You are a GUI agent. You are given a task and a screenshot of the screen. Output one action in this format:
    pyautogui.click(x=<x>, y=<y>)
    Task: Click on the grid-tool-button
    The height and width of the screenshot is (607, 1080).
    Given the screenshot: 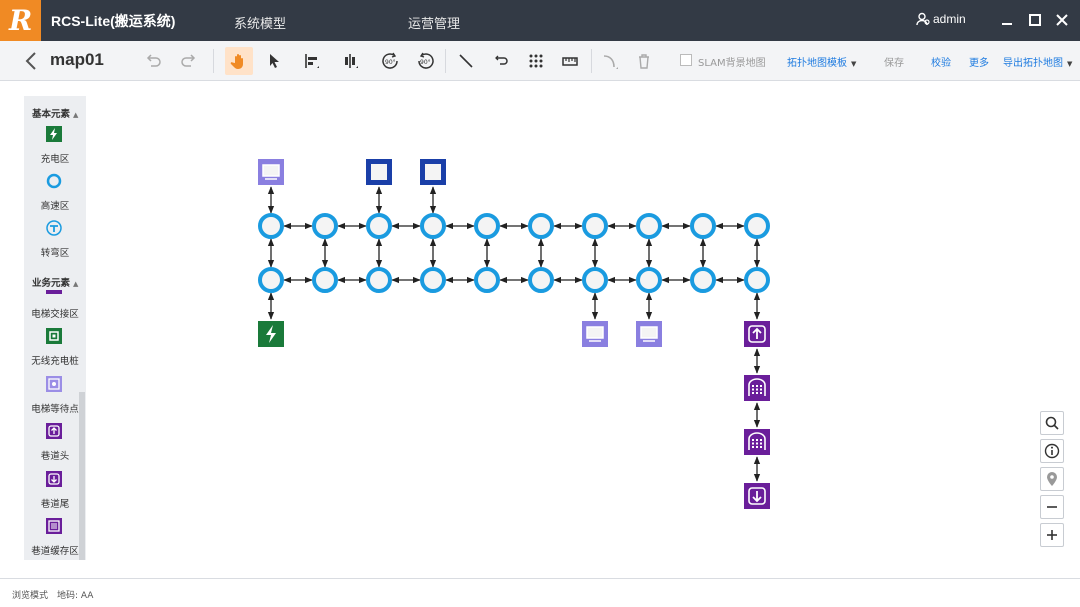 What is the action you would take?
    pyautogui.click(x=536, y=61)
    